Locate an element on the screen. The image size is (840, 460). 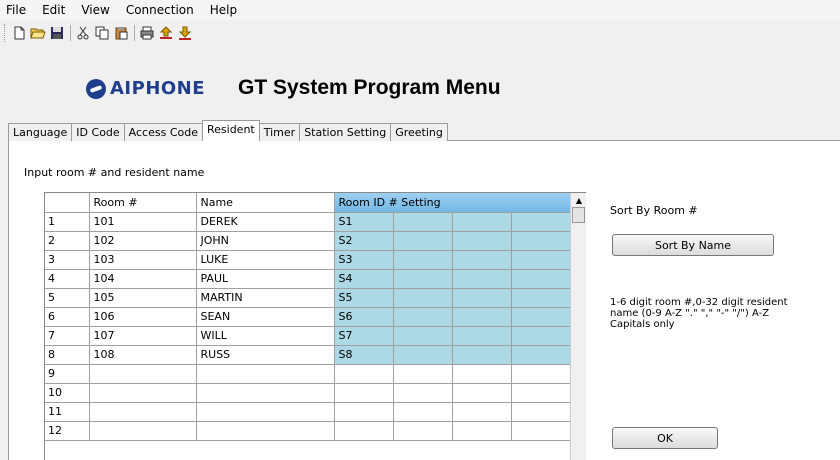
name-cell: MARTIN is located at coordinates (265, 298).